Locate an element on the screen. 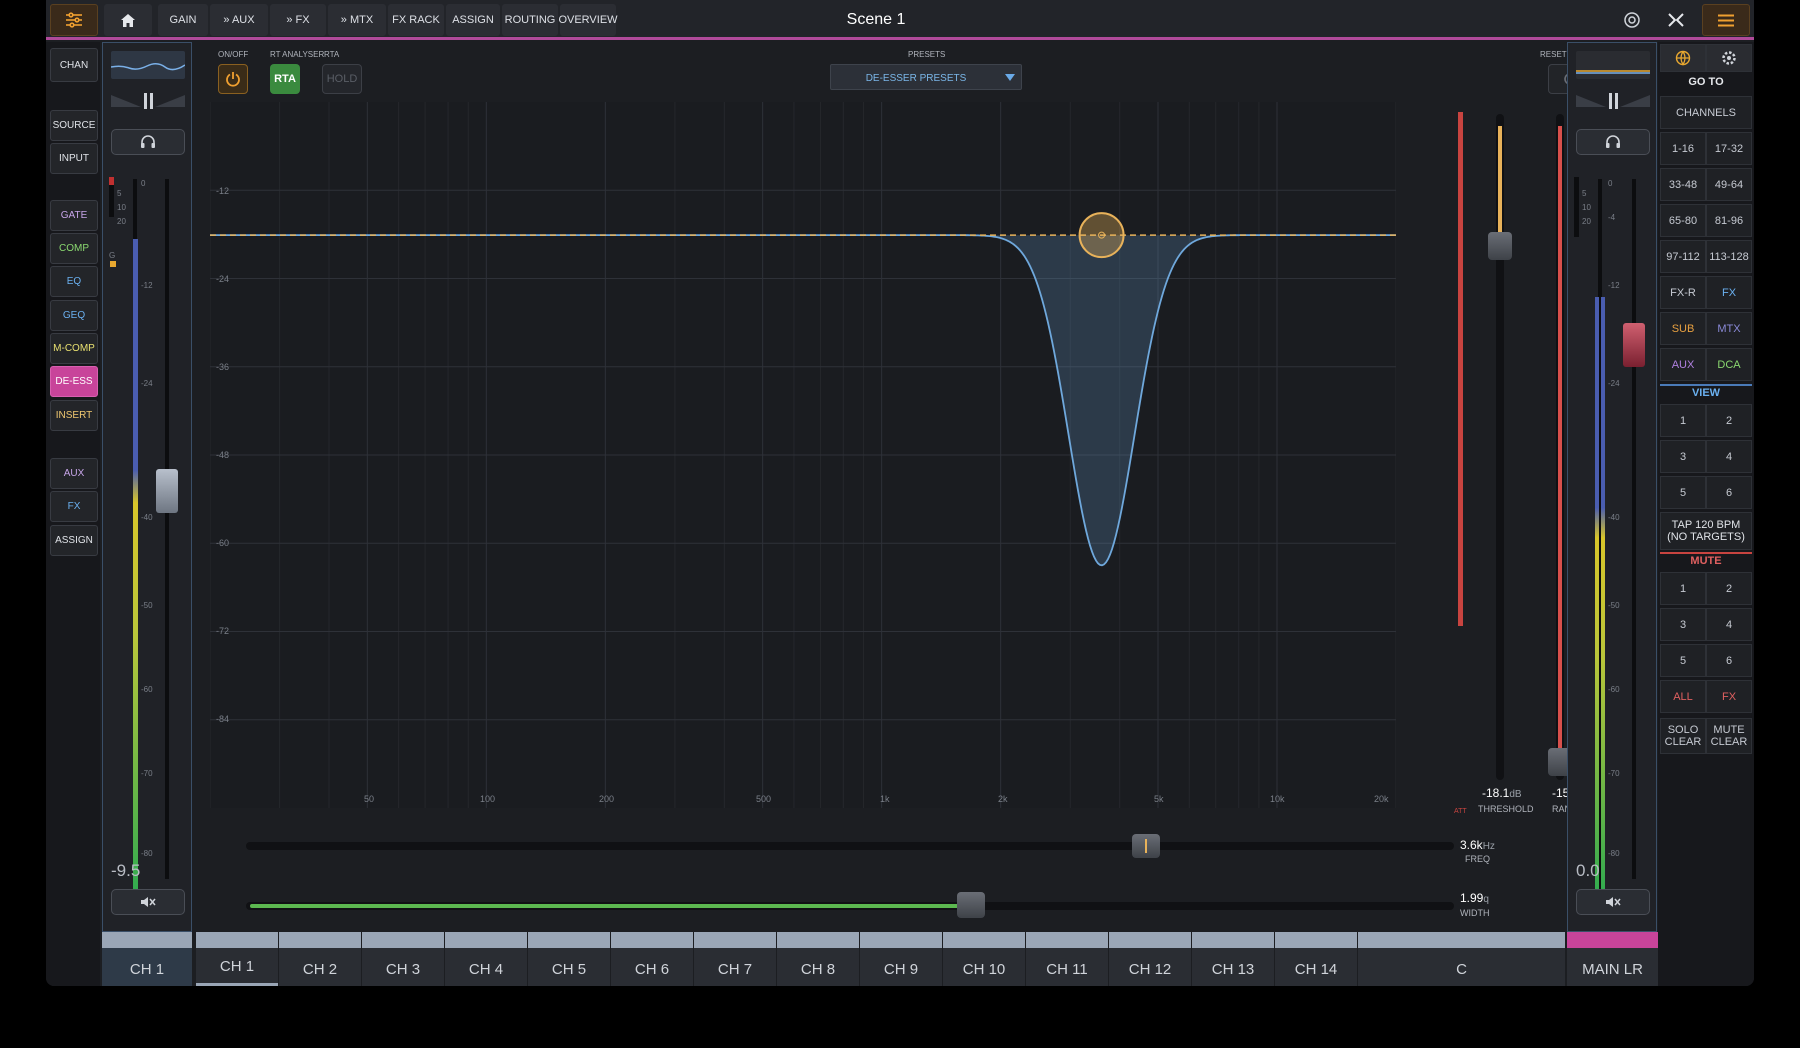 The height and width of the screenshot is (1048, 1800). view-1: 1 is located at coordinates (1683, 420).